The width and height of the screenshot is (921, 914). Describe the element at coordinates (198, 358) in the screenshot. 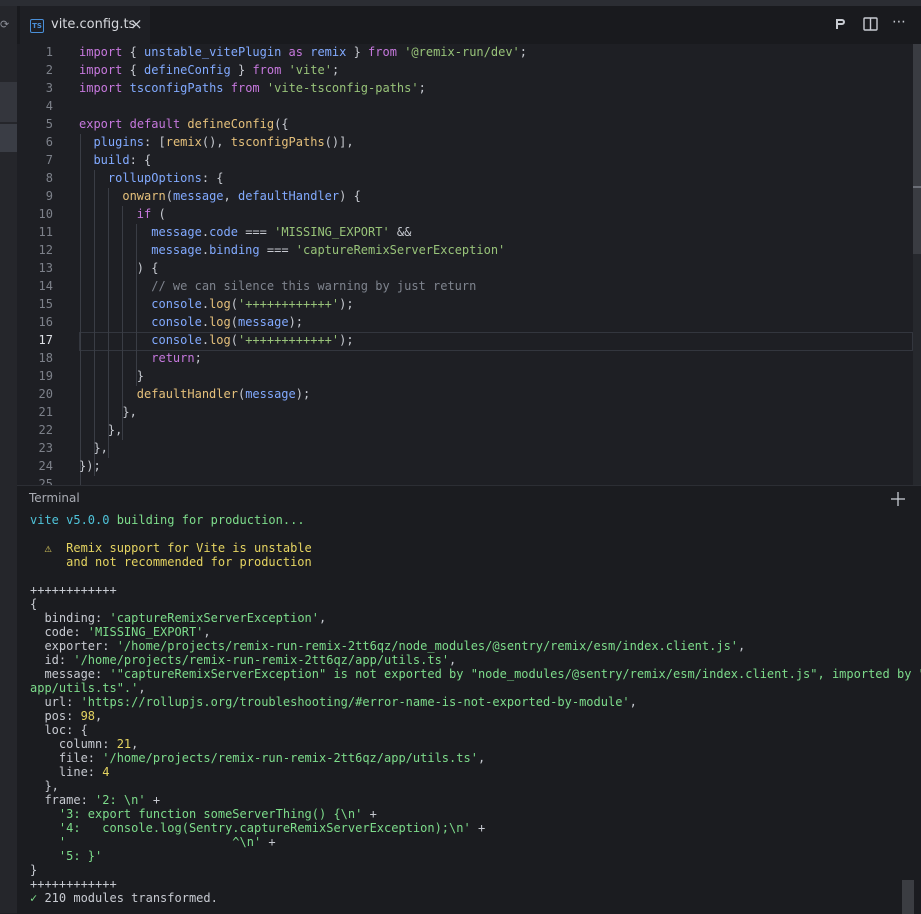

I see `code-token: ;` at that location.